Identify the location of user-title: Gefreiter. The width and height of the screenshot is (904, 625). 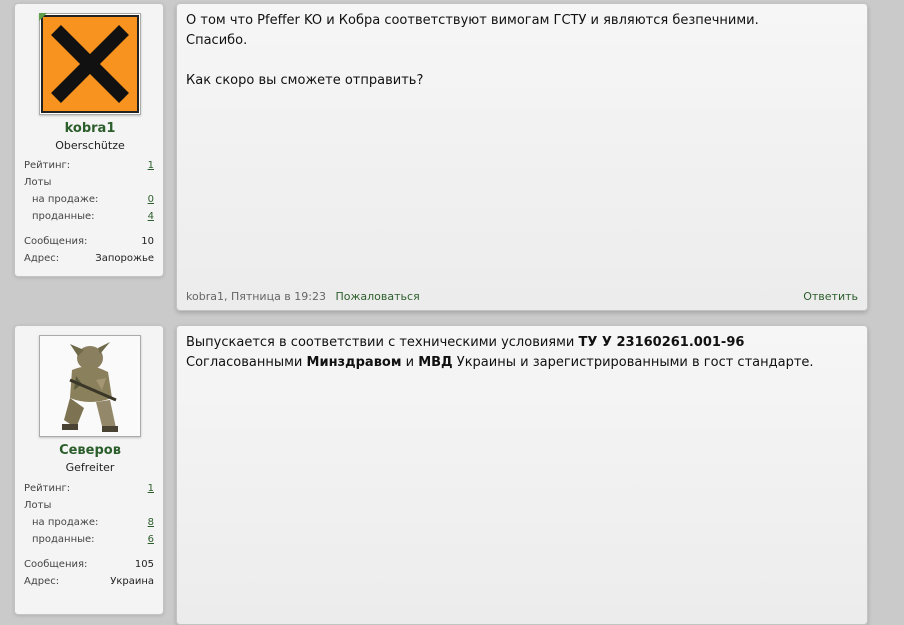
(90, 467).